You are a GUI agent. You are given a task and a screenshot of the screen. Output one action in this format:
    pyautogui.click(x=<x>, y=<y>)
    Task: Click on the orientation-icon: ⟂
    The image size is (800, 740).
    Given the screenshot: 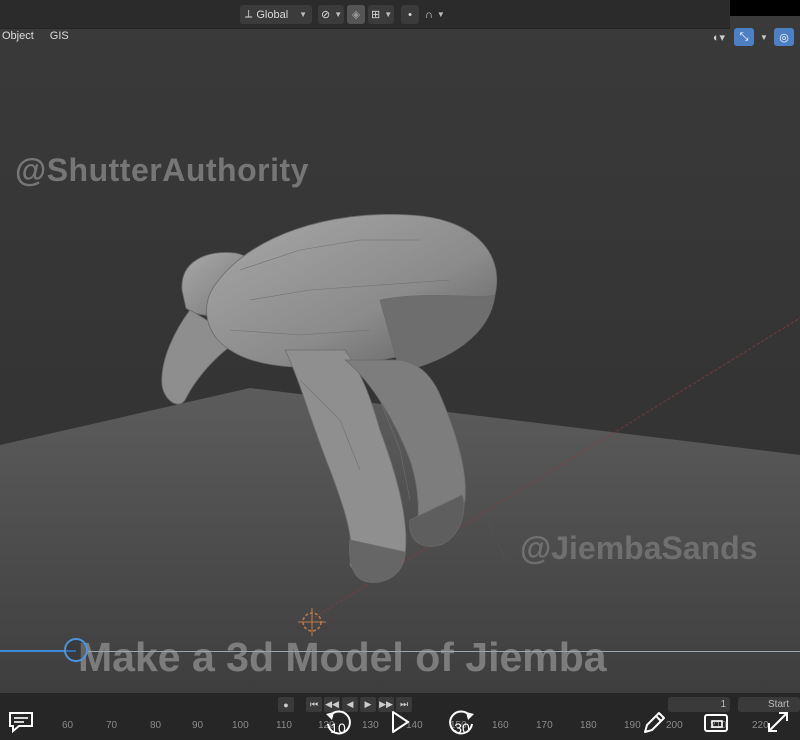 What is the action you would take?
    pyautogui.click(x=249, y=14)
    